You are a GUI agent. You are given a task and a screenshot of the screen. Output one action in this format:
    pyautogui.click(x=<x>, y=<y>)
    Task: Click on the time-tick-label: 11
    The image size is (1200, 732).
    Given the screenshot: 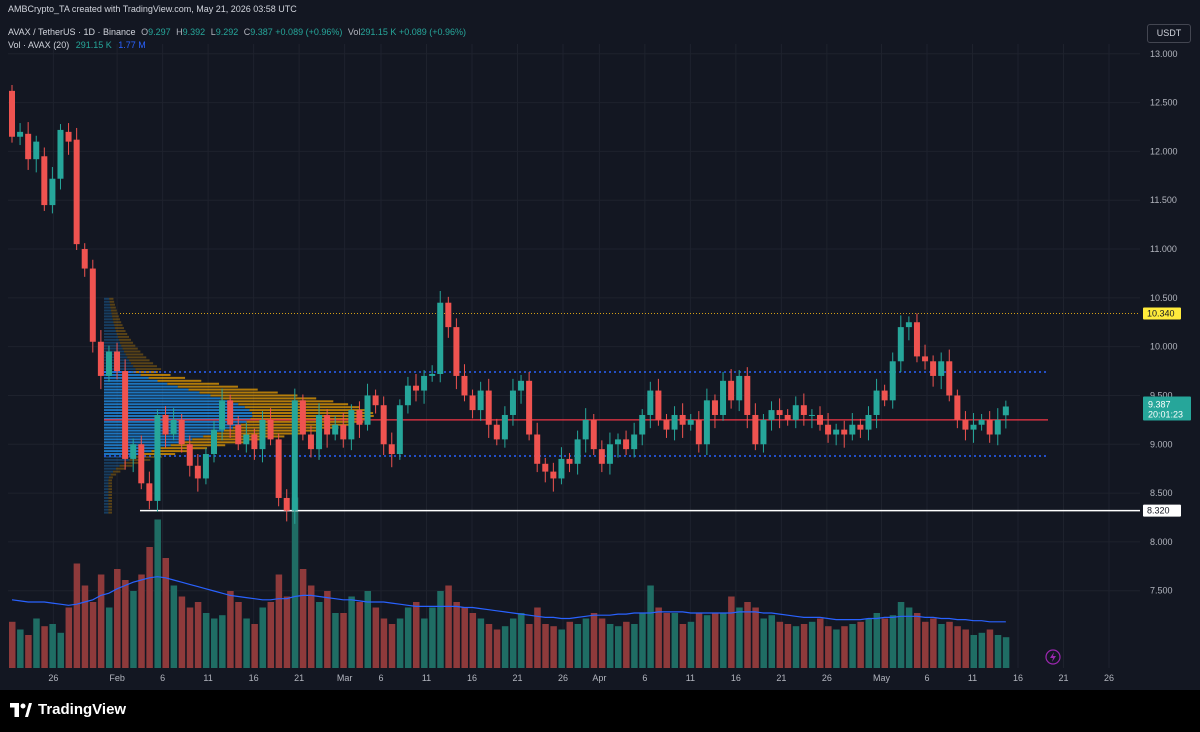 What is the action you would take?
    pyautogui.click(x=426, y=678)
    